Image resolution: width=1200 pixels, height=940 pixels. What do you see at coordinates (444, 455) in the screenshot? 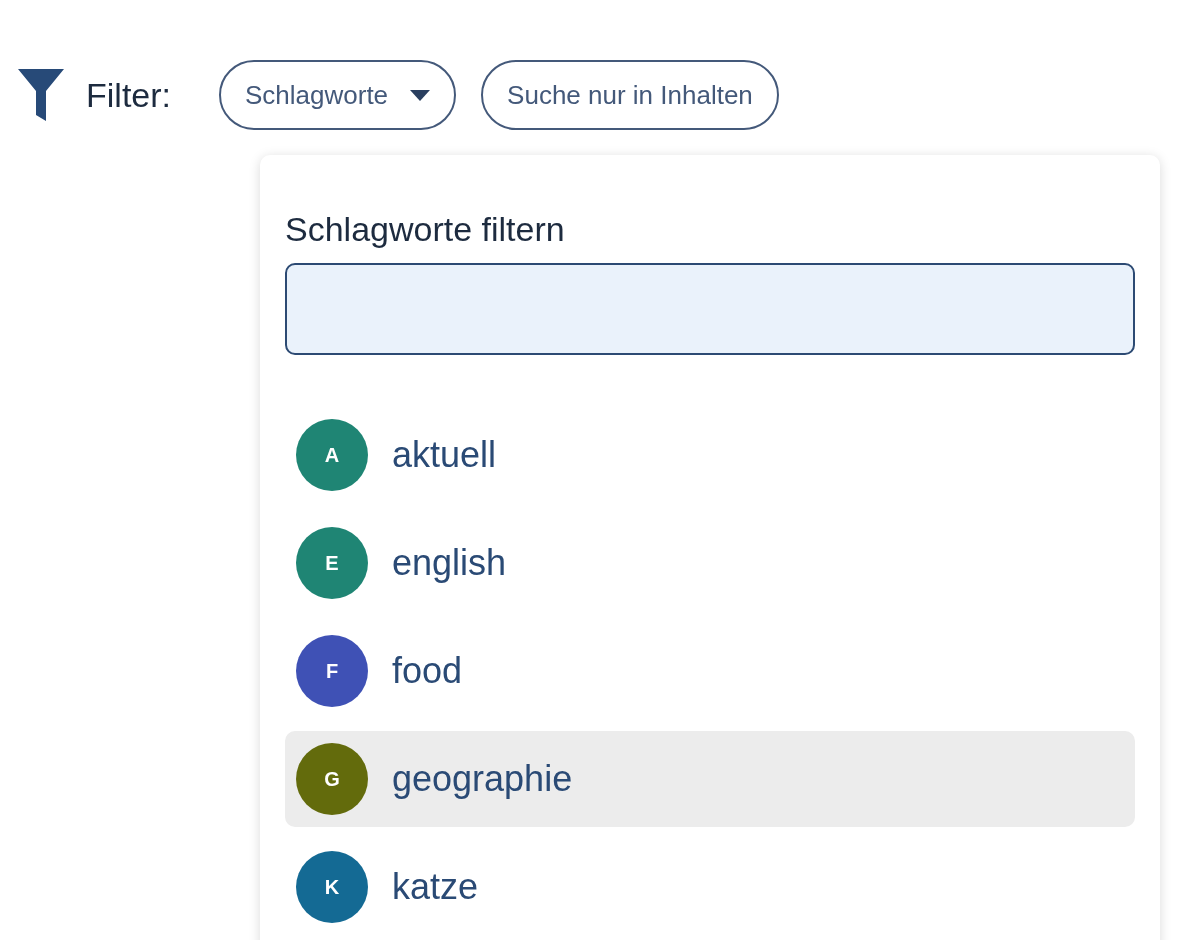
I see `tag-label: aktuell` at bounding box center [444, 455].